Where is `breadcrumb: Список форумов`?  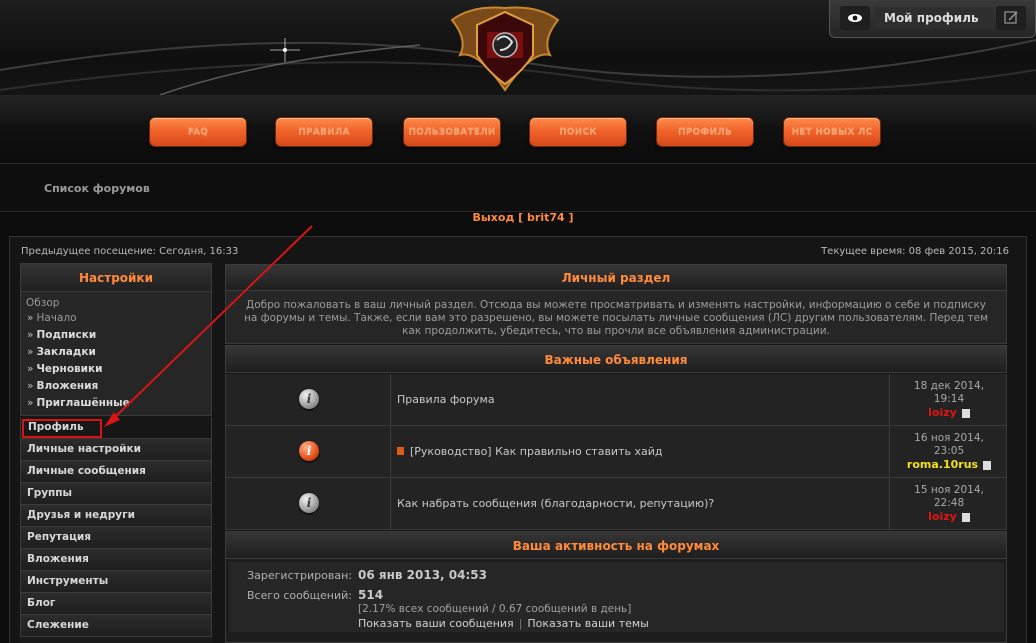
breadcrumb: Список форумов is located at coordinates (97, 188).